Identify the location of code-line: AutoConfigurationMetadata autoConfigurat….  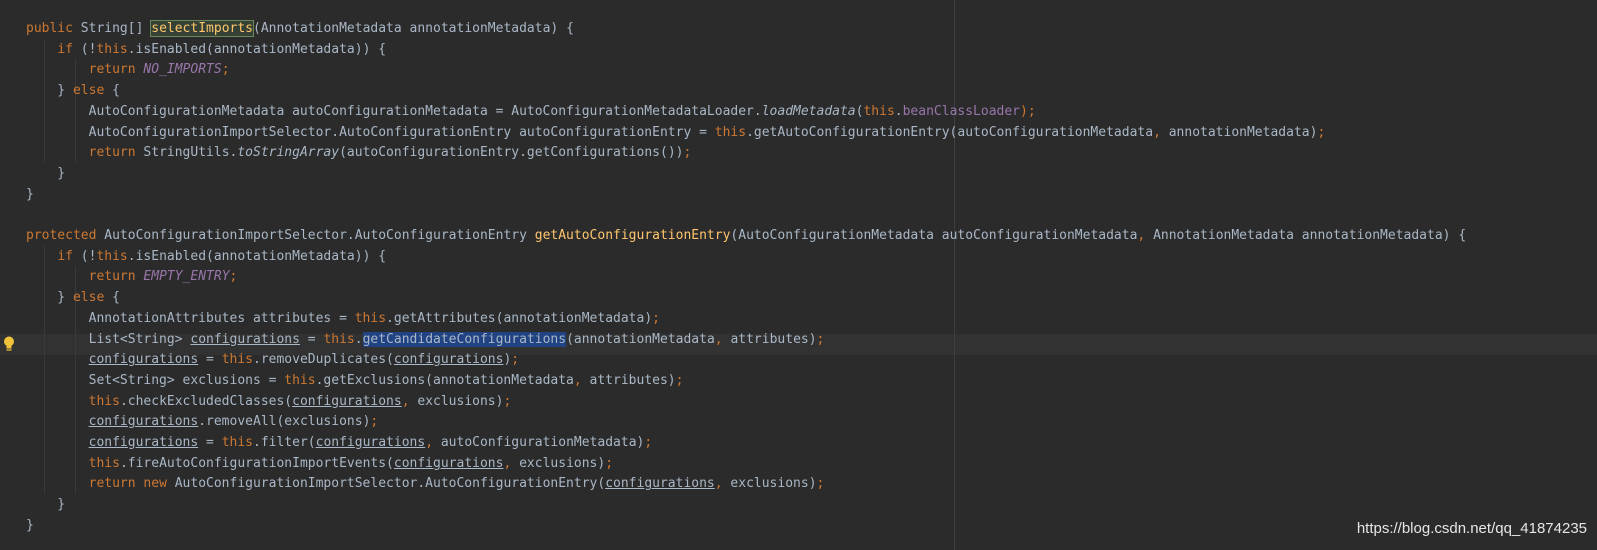
(531, 111).